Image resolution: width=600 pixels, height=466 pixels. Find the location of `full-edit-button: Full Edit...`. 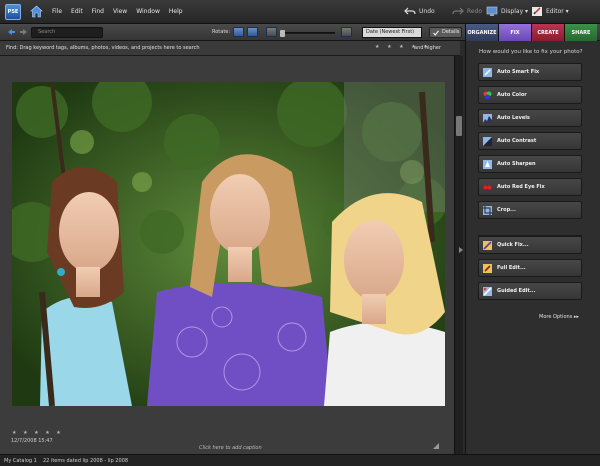

full-edit-button: Full Edit... is located at coordinates (530, 268).